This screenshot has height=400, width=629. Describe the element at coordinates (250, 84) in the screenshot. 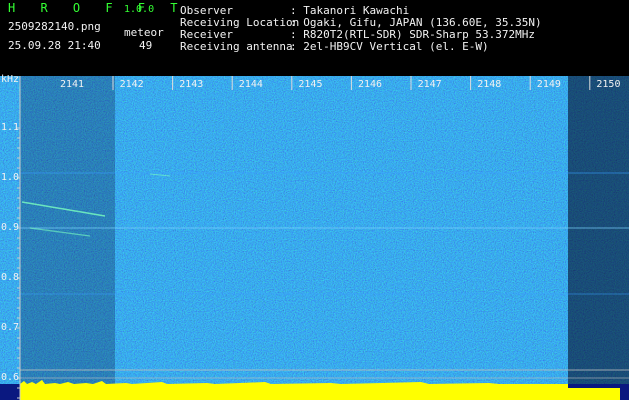

I see `x-tick-label: 2144` at that location.